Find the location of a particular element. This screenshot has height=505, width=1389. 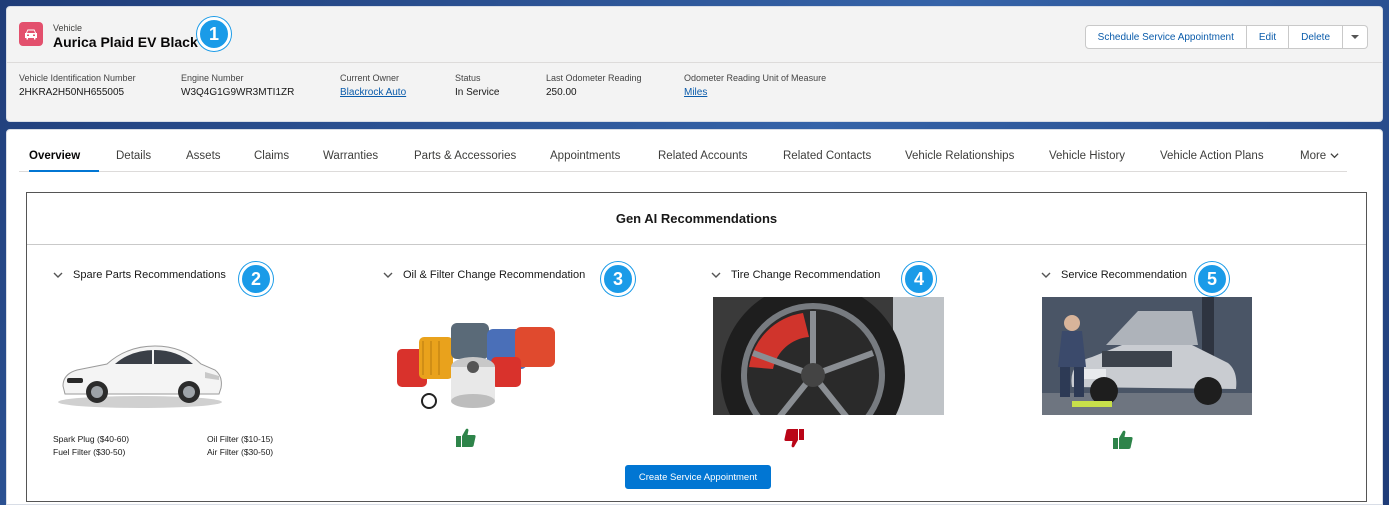

section-service: Service Recommendation is located at coordinates (1114, 275).